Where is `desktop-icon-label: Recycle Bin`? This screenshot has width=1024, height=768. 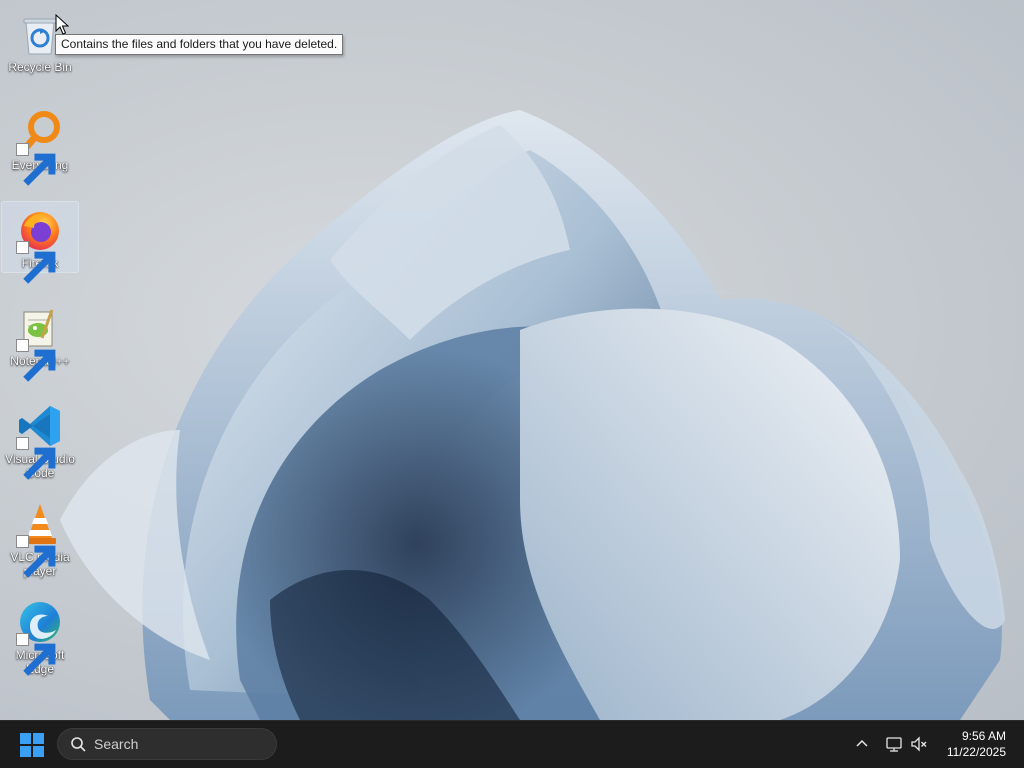
desktop-icon-label: Recycle Bin is located at coordinates (40, 67).